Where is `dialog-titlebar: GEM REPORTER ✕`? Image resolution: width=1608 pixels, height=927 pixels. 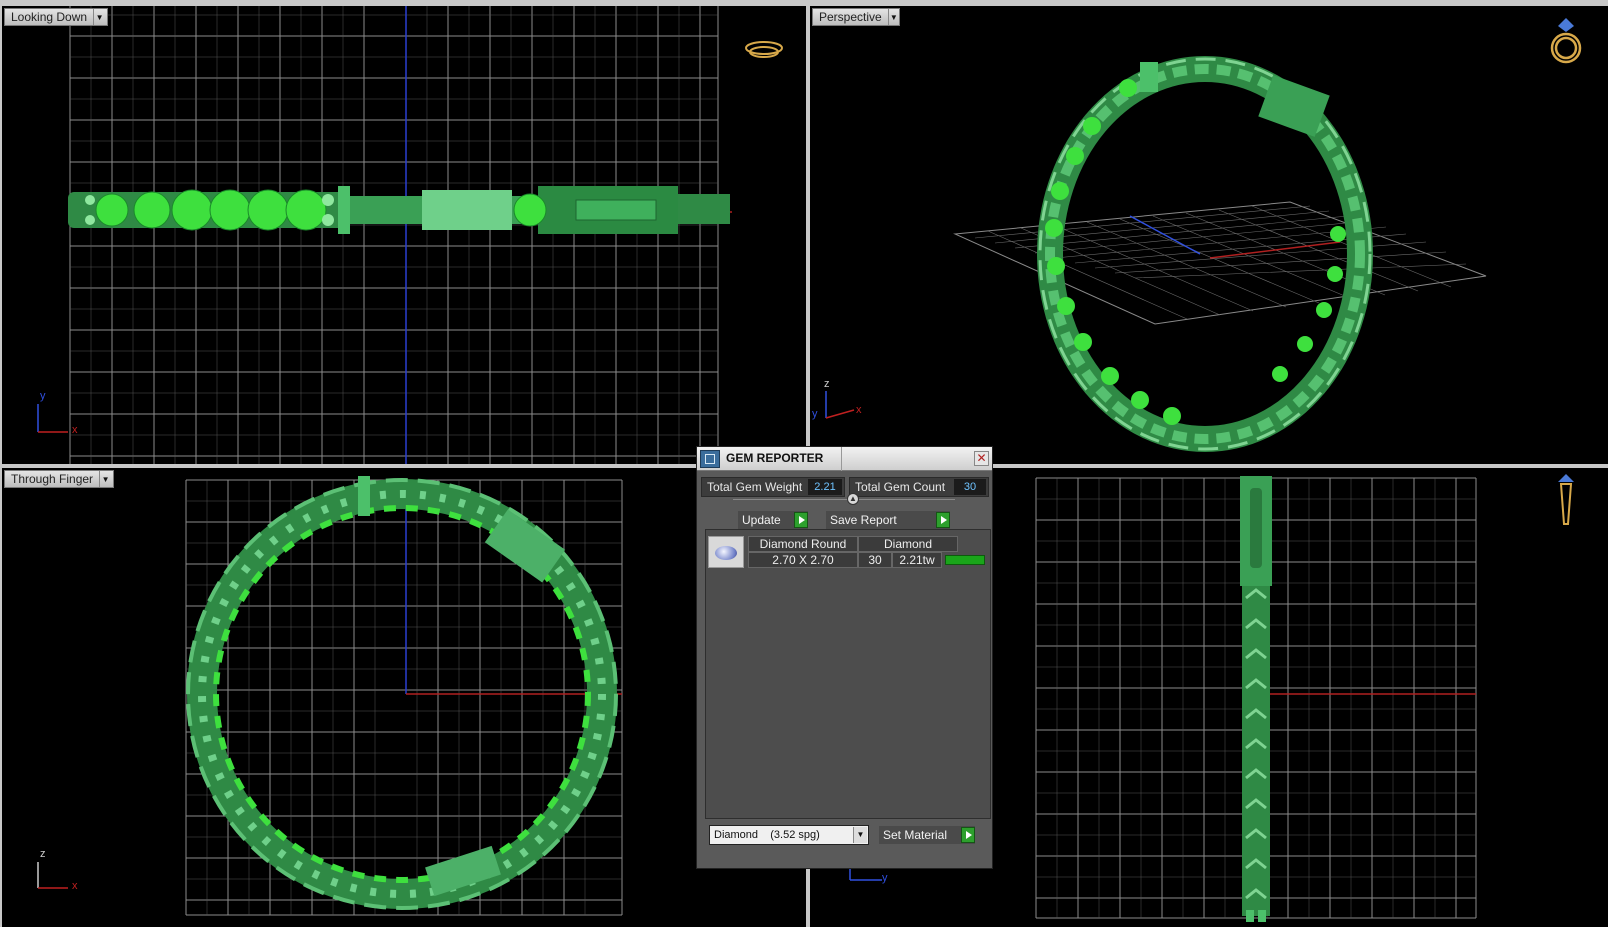 dialog-titlebar: GEM REPORTER ✕ is located at coordinates (844, 459).